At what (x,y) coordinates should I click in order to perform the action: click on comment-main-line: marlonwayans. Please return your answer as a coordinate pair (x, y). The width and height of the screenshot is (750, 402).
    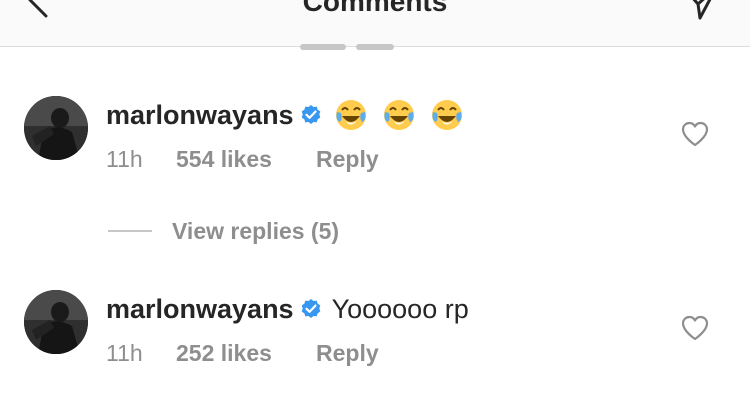
    Looking at the image, I should click on (285, 115).